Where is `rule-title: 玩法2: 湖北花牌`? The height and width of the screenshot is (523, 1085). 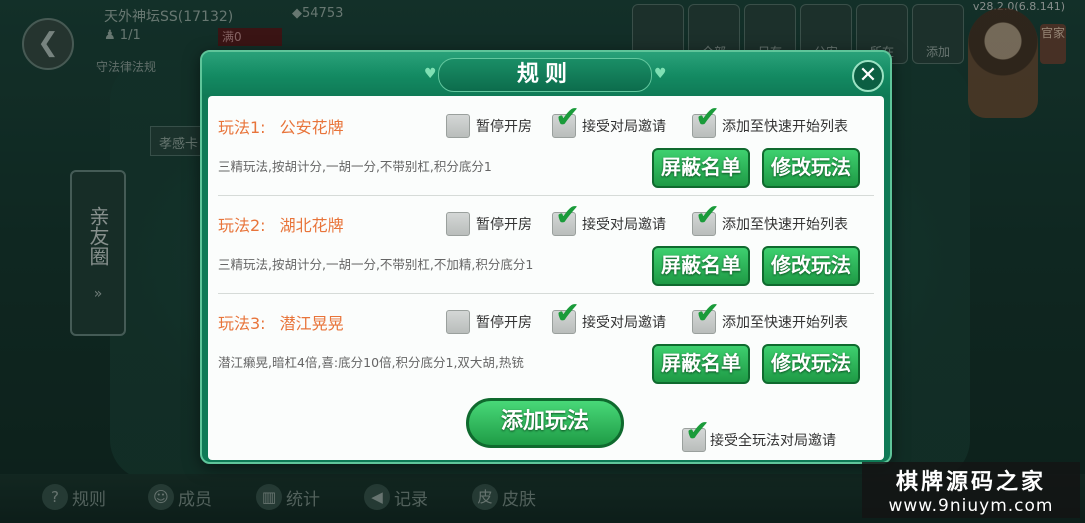 rule-title: 玩法2: 湖北花牌 is located at coordinates (281, 224).